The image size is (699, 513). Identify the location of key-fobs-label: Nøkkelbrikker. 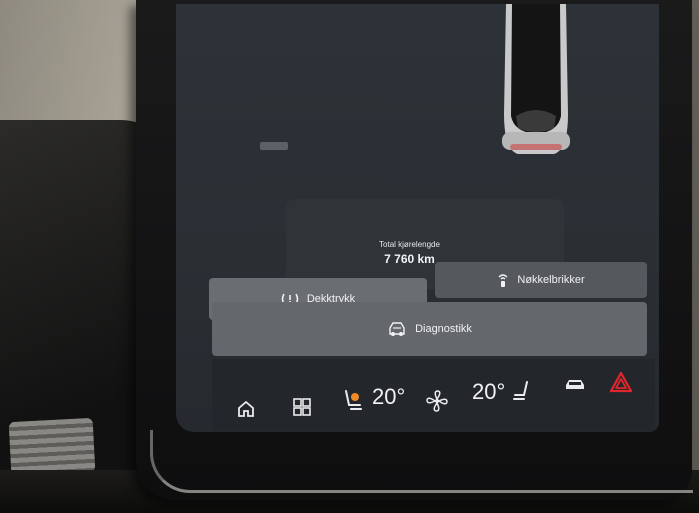
(551, 280).